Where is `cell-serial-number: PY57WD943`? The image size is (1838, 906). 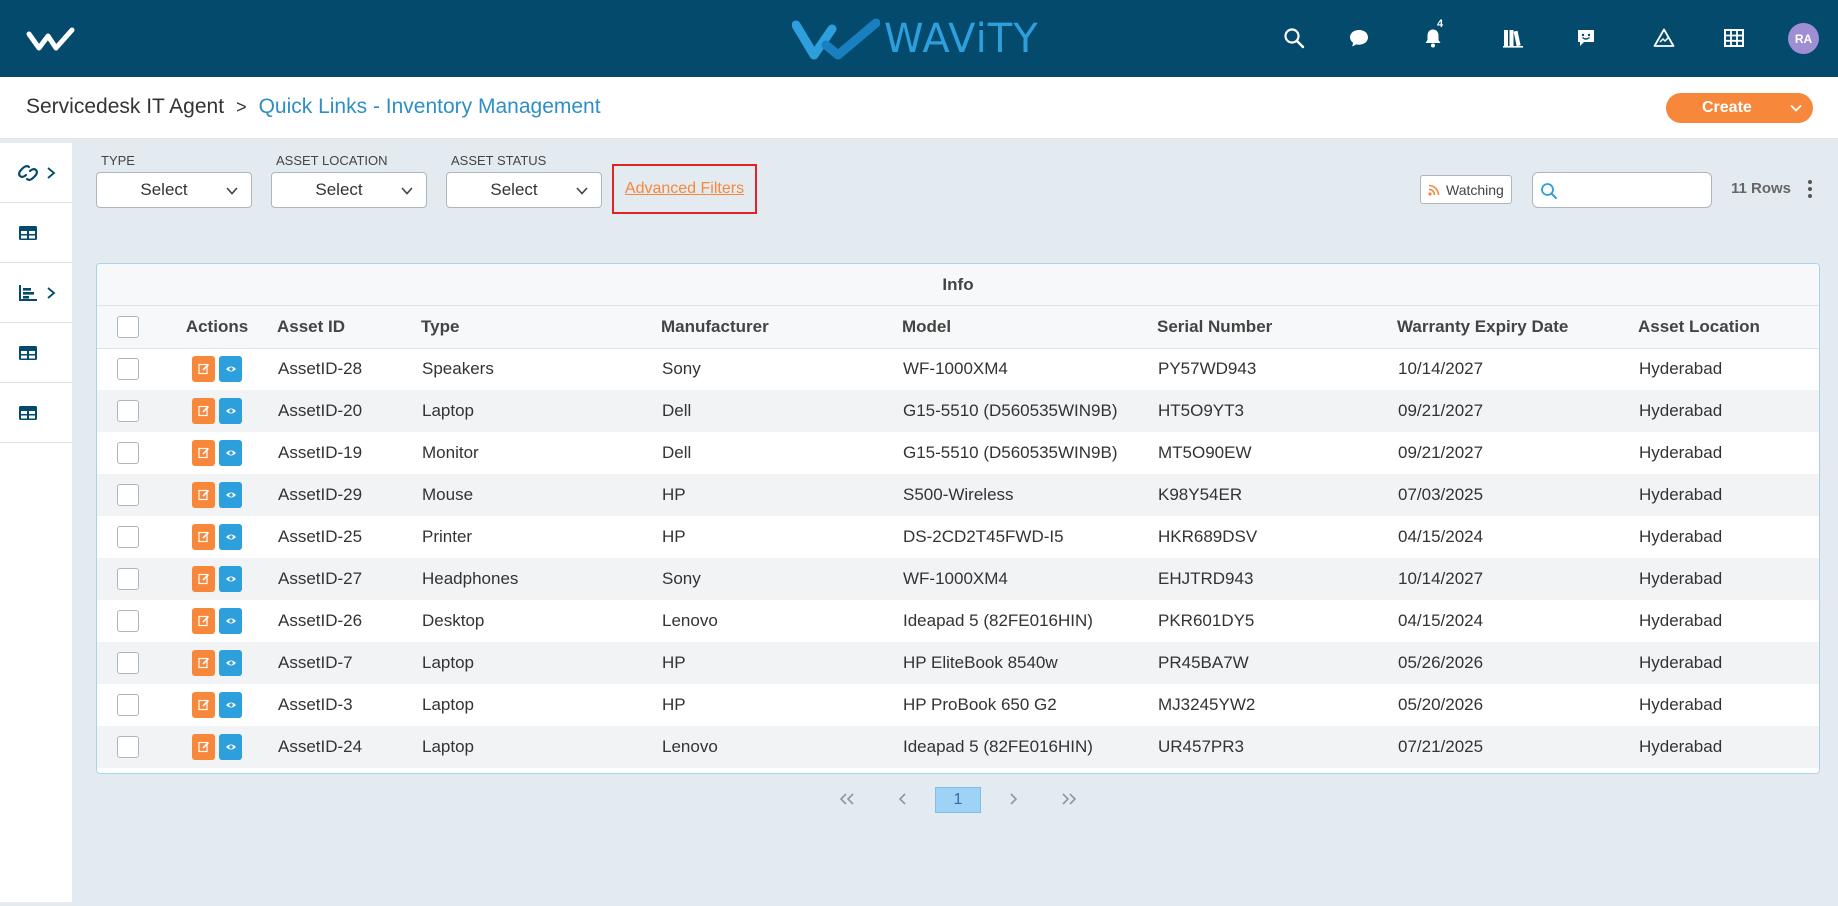
cell-serial-number: PY57WD943 is located at coordinates (1207, 369).